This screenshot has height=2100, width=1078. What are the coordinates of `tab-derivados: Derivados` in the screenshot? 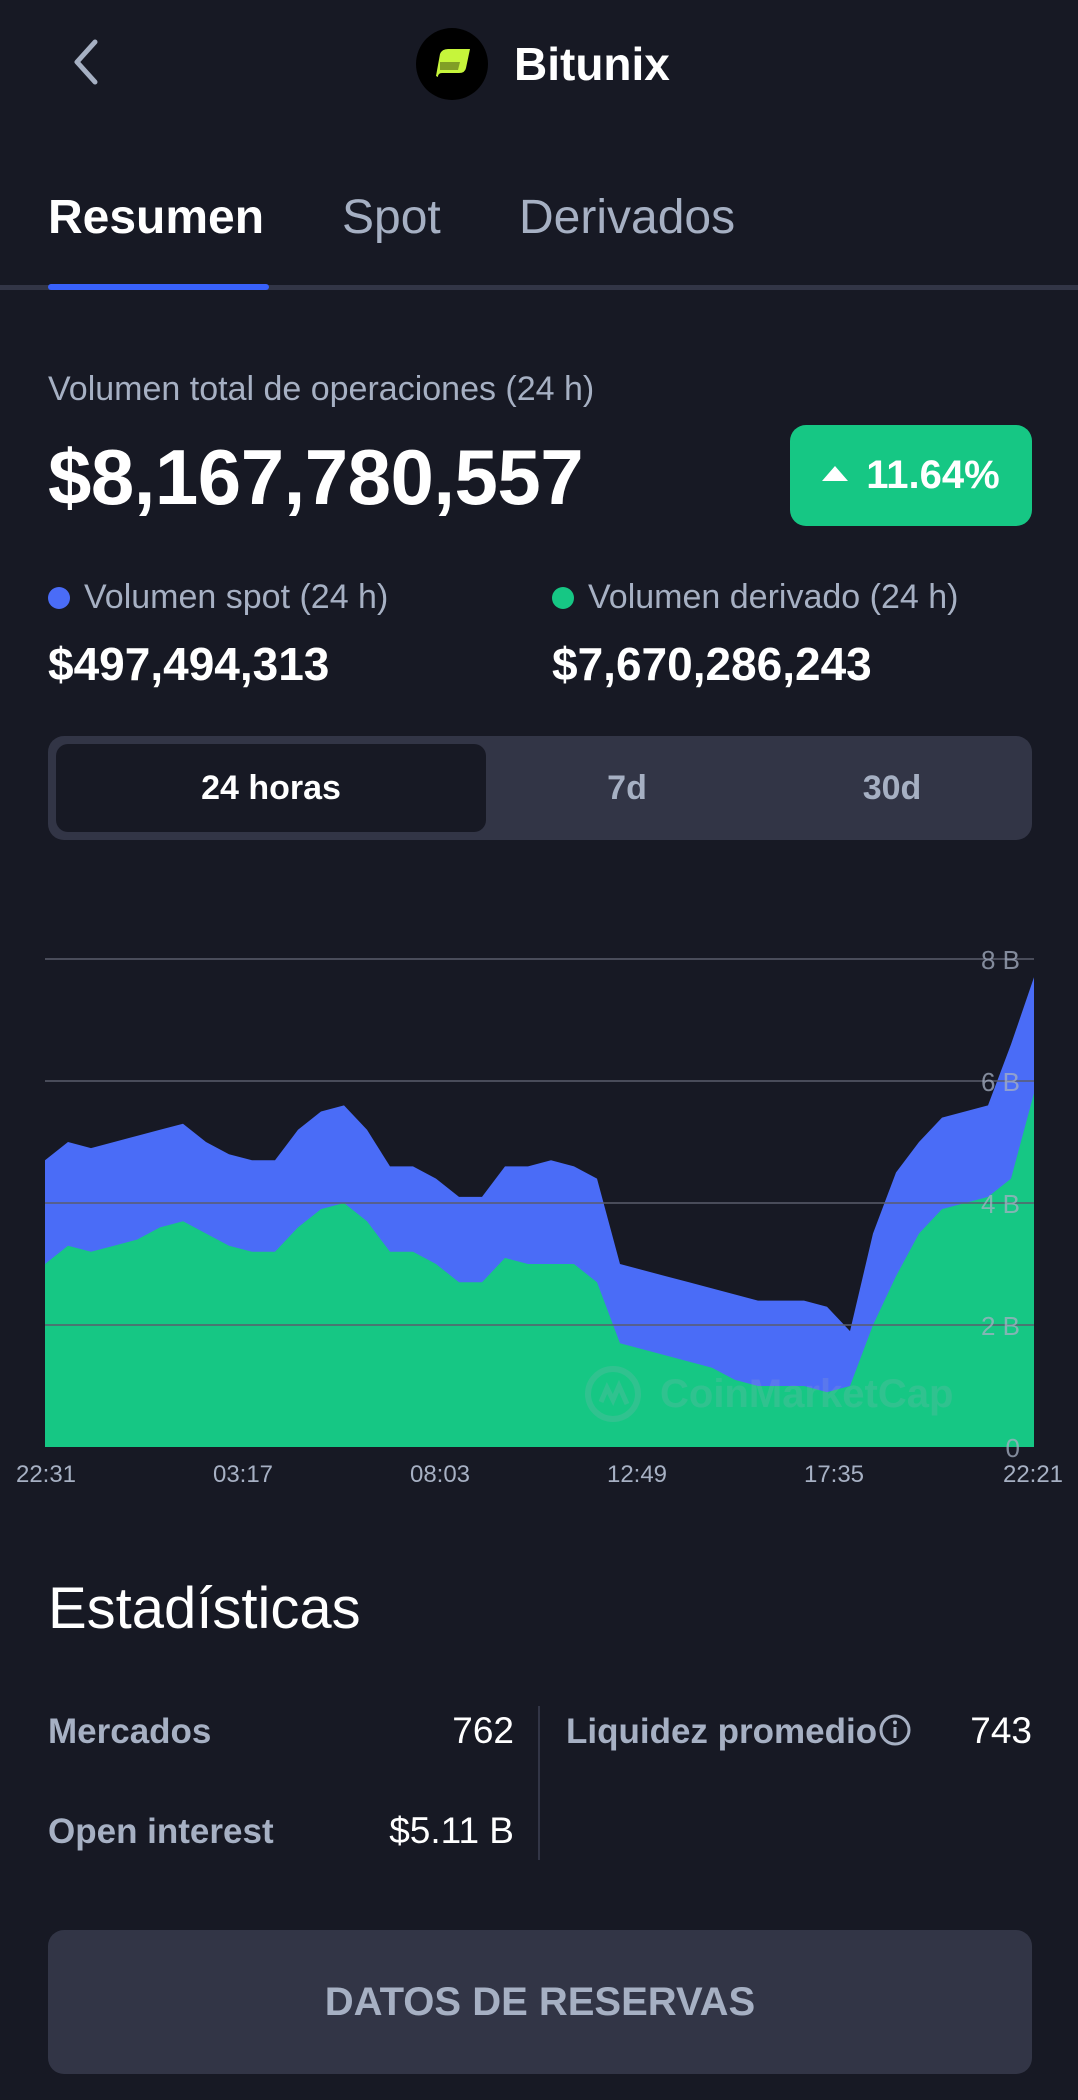 It's located at (627, 217).